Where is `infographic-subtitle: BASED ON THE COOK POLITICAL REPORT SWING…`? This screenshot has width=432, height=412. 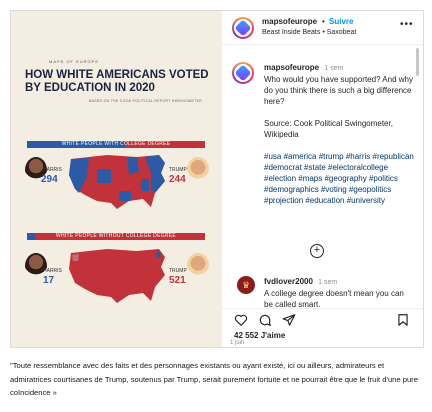 infographic-subtitle: BASED ON THE COOK POLITICAL REPORT SWING… is located at coordinates (146, 101).